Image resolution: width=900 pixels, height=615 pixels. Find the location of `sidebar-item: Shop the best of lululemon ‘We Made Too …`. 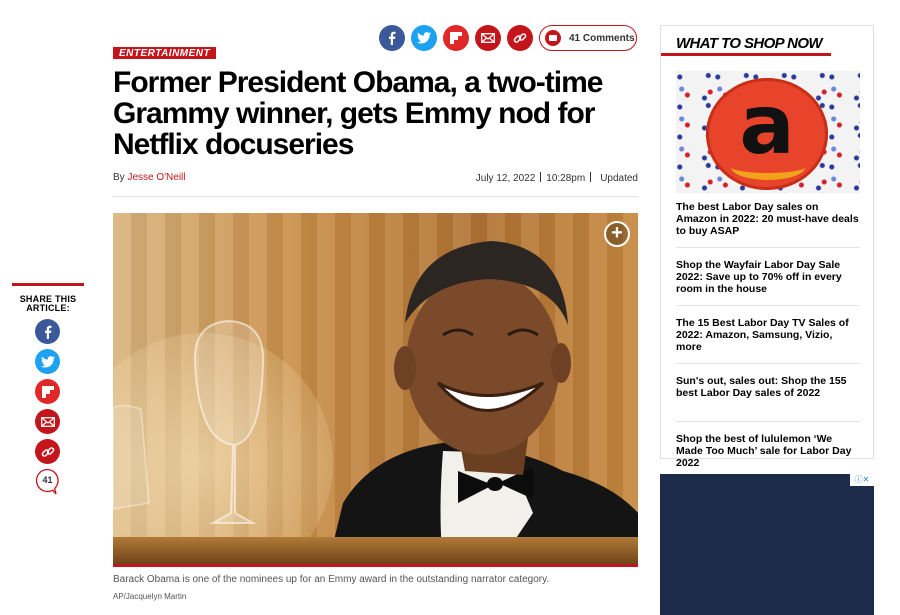

sidebar-item: Shop the best of lululemon ‘We Made Too … is located at coordinates (768, 451).